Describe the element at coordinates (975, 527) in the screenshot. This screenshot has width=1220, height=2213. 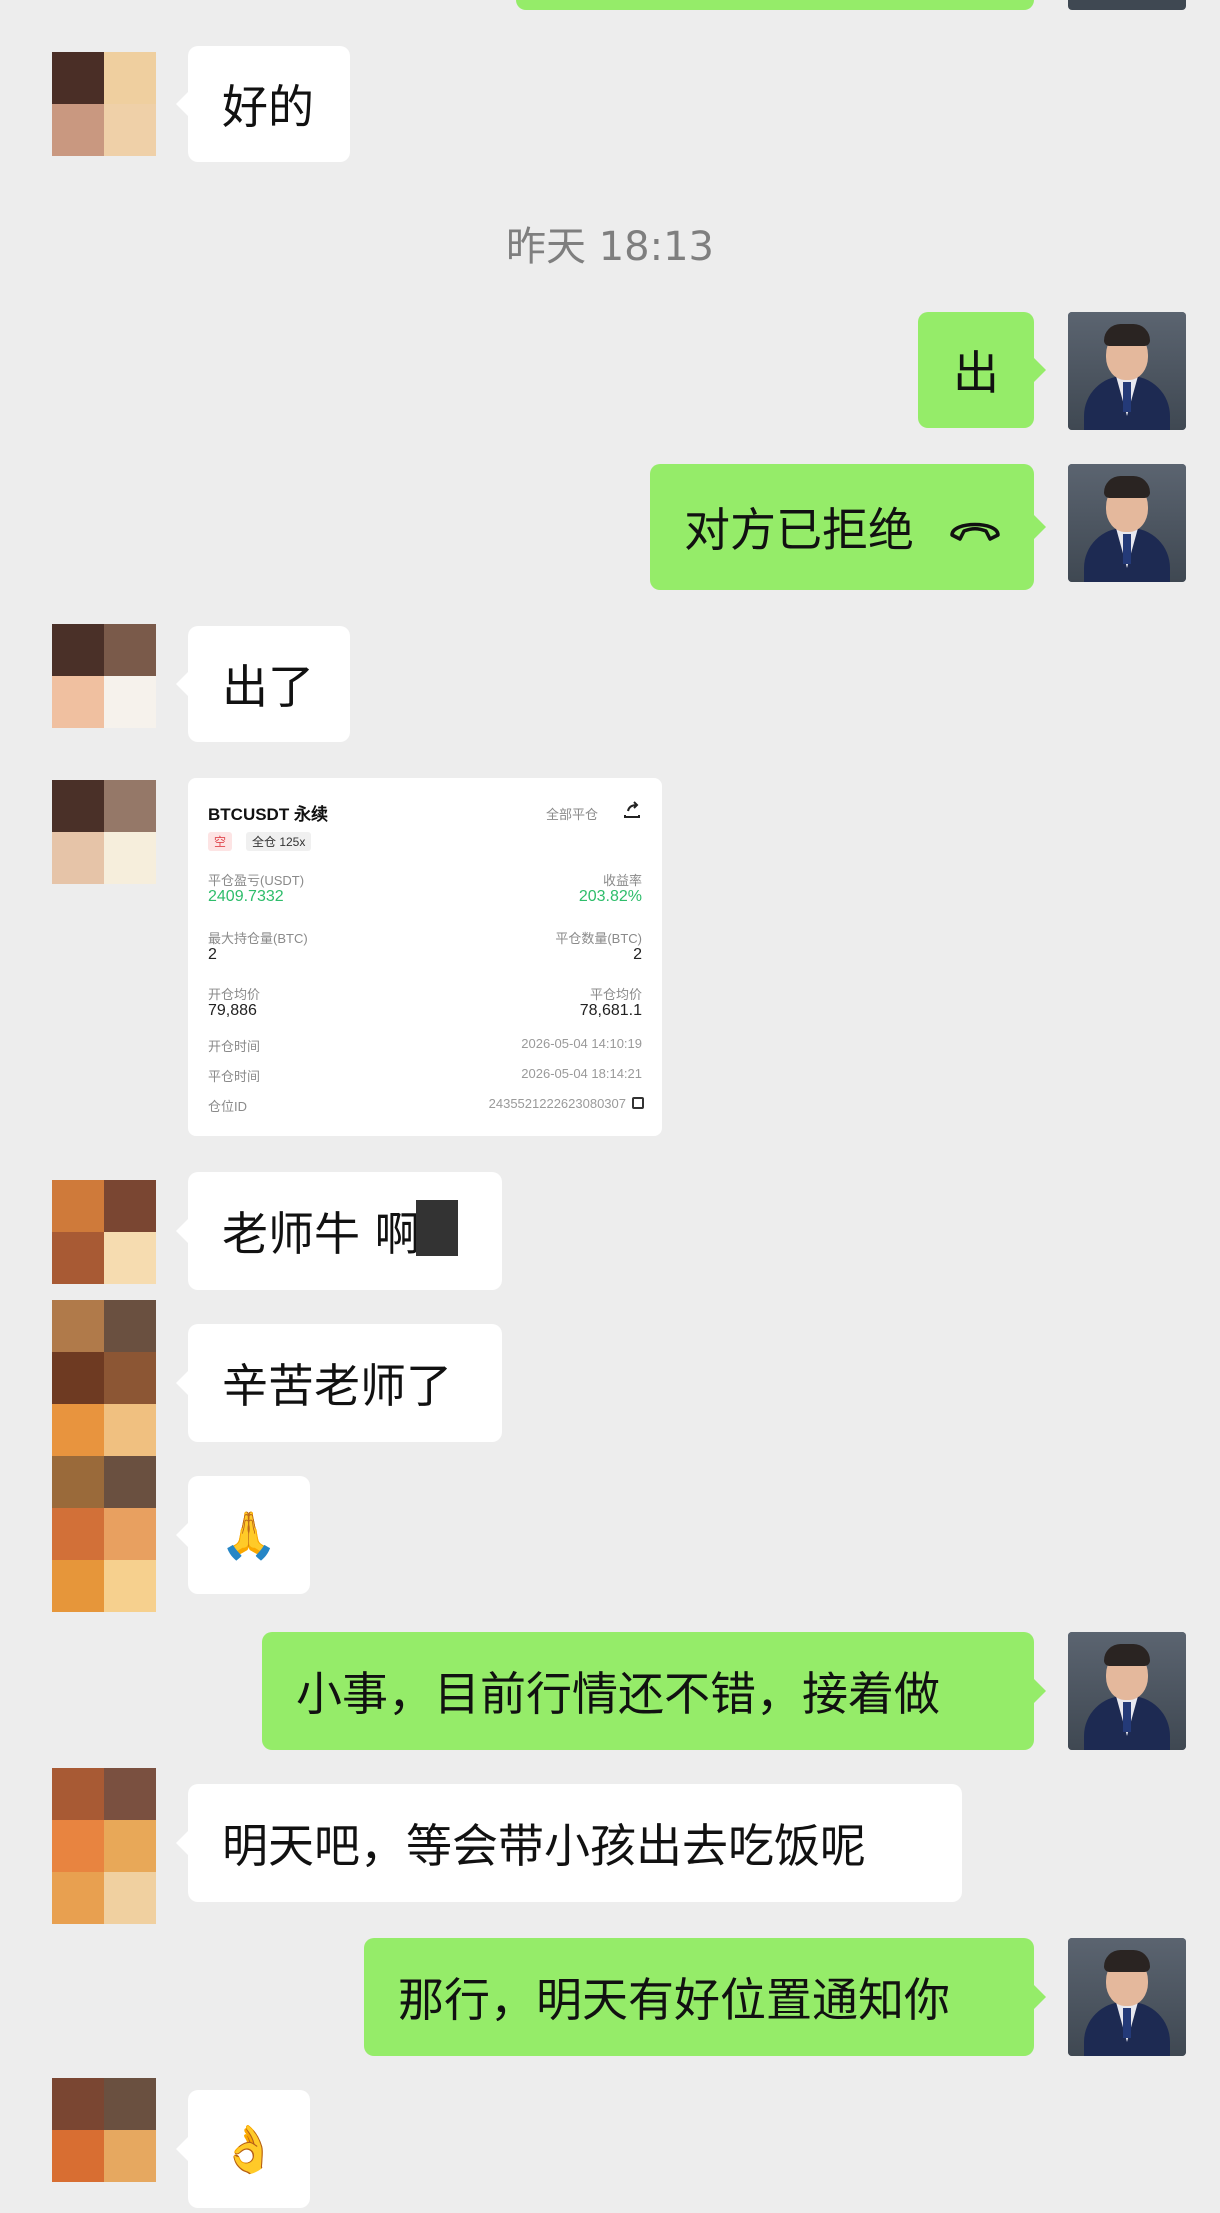
I see `phone-hangup-icon` at that location.